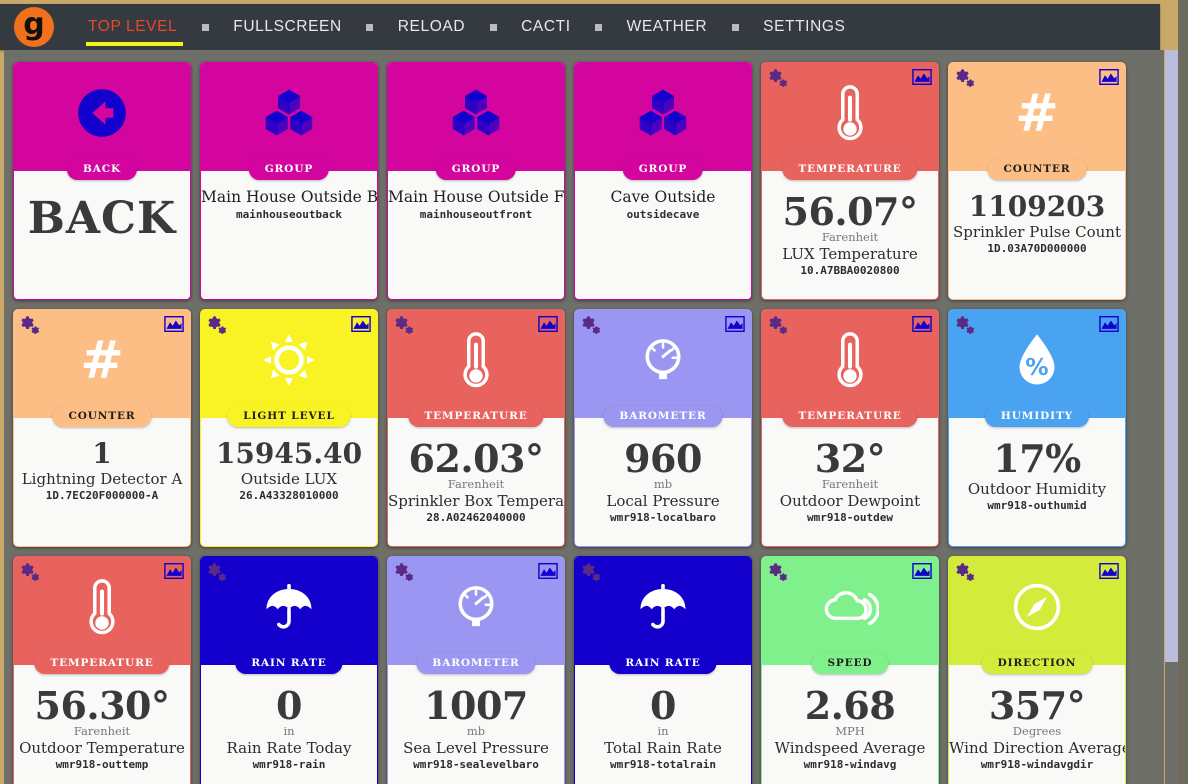 Image resolution: width=1188 pixels, height=784 pixels. Describe the element at coordinates (667, 27) in the screenshot. I see `nav-item-weather: WEATHER` at that location.